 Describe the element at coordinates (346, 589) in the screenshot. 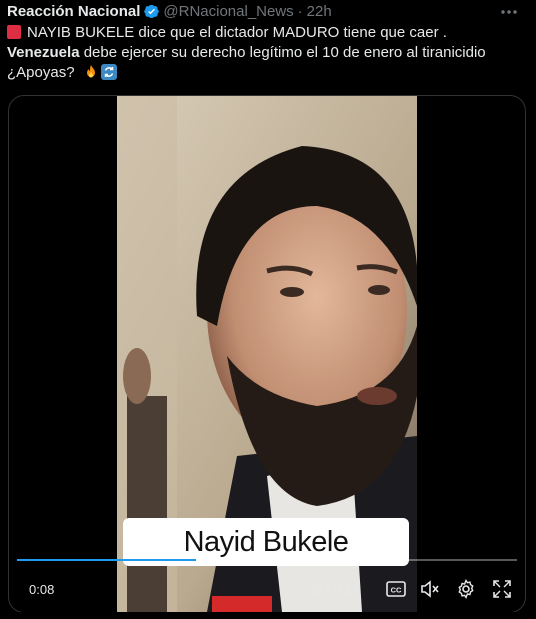

I see `duration: 0:14` at that location.